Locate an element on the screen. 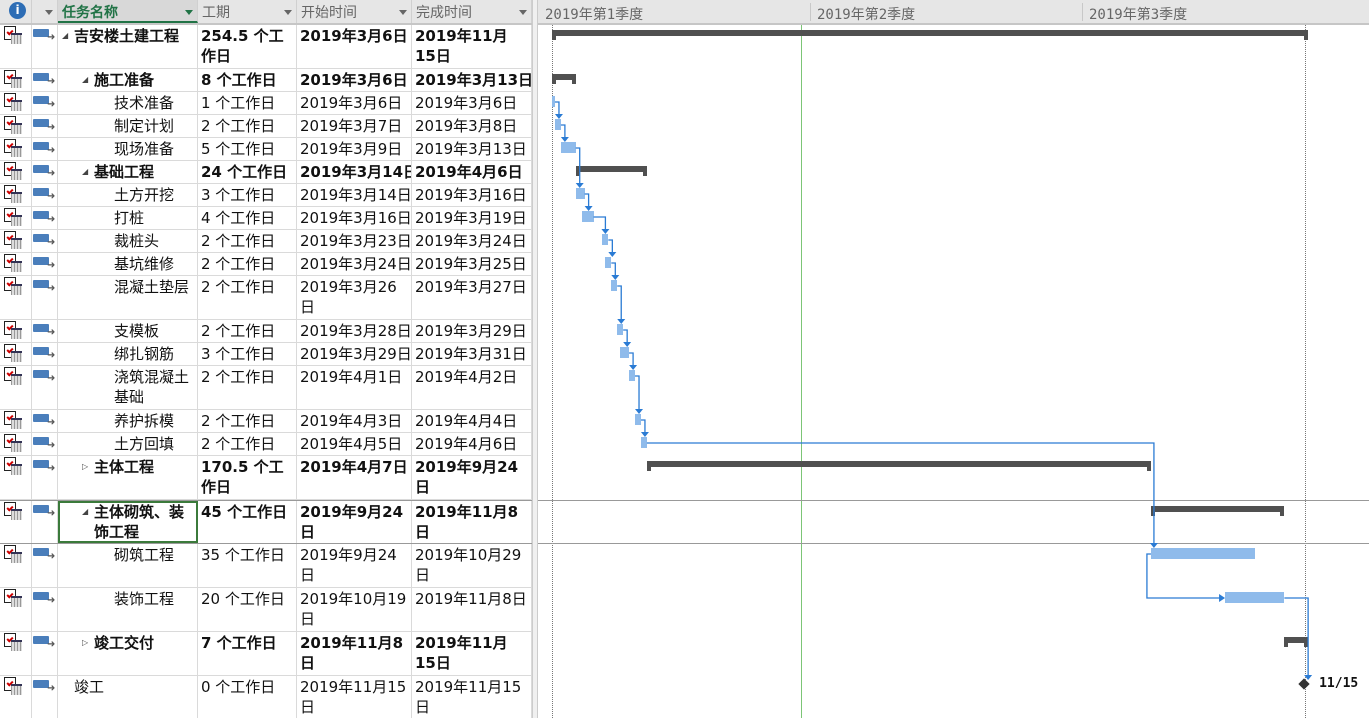 The width and height of the screenshot is (1369, 718). finish-cell: 2019年3月31日 is located at coordinates (472, 354).